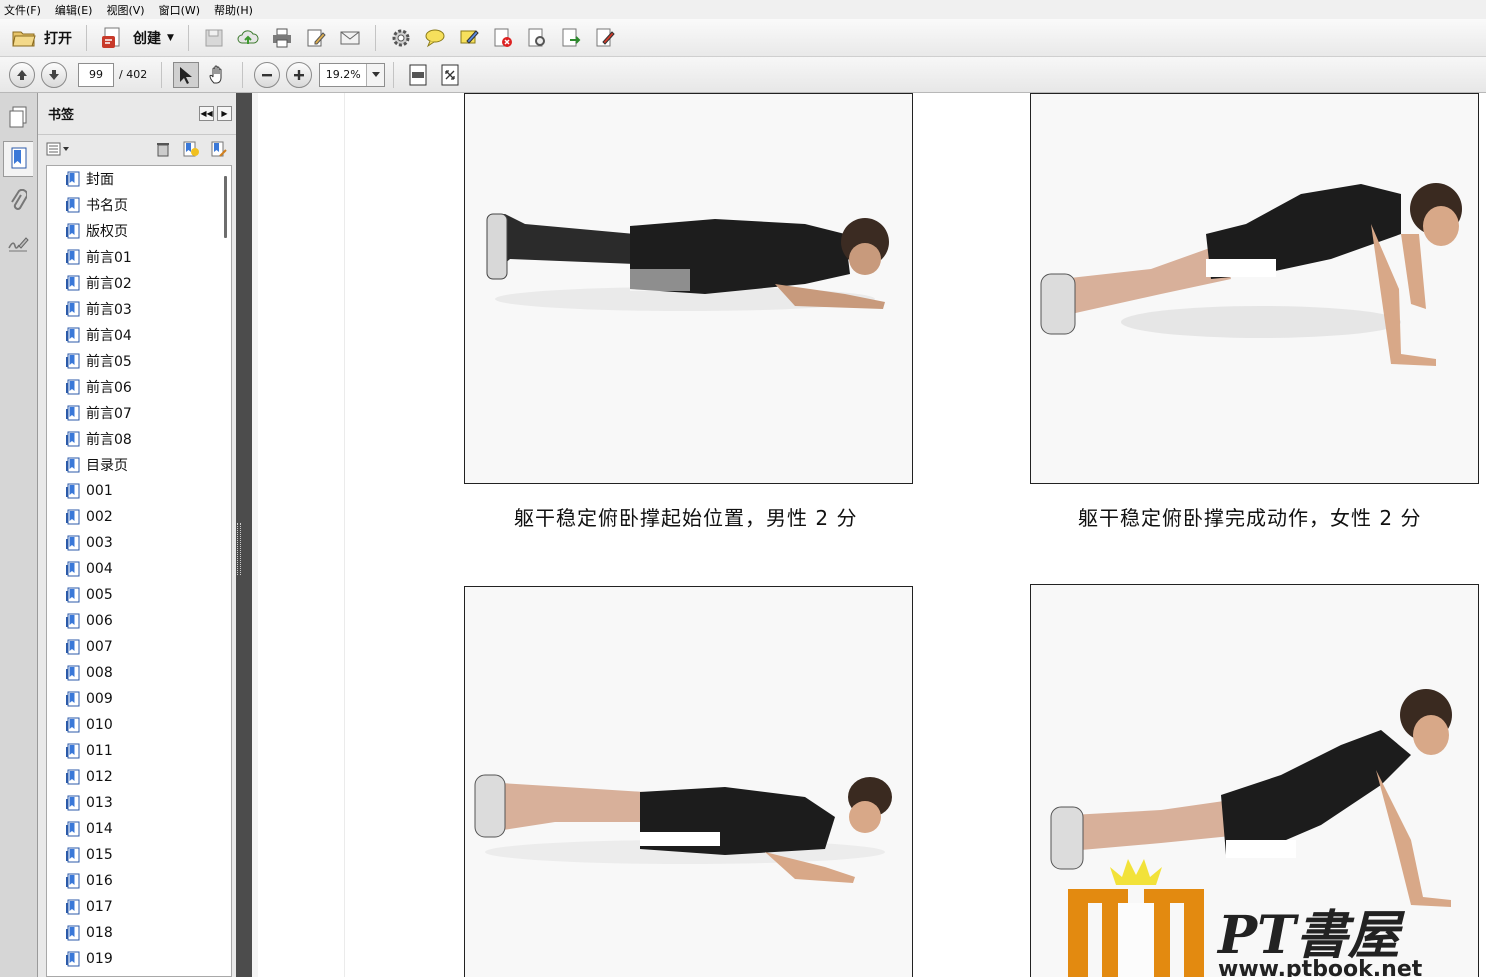 This screenshot has height=977, width=1486. What do you see at coordinates (233, 10) in the screenshot?
I see `menu-help: 帮助(H)` at bounding box center [233, 10].